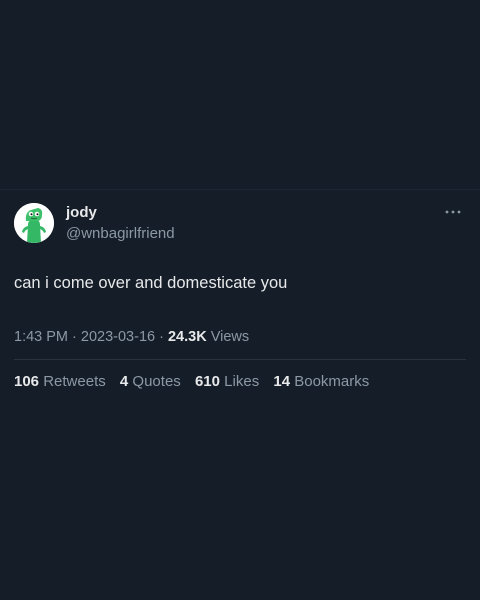  What do you see at coordinates (41, 337) in the screenshot?
I see `tweet-time: 1:43 PM` at bounding box center [41, 337].